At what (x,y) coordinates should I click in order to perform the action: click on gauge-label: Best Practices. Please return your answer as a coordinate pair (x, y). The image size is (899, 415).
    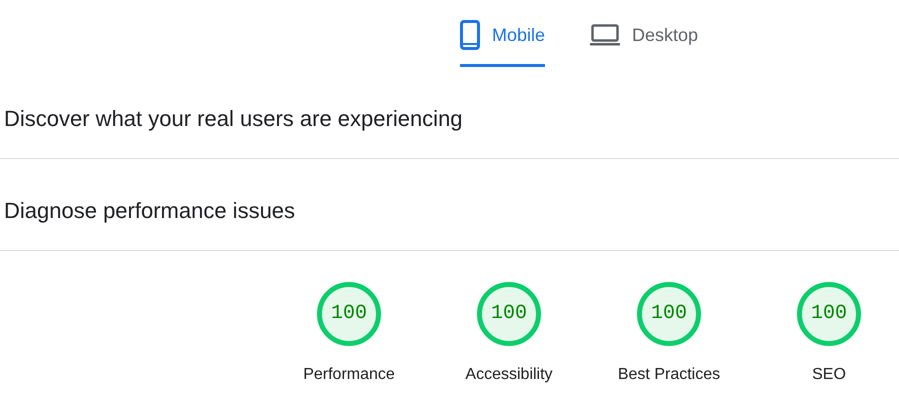
    Looking at the image, I should click on (669, 375).